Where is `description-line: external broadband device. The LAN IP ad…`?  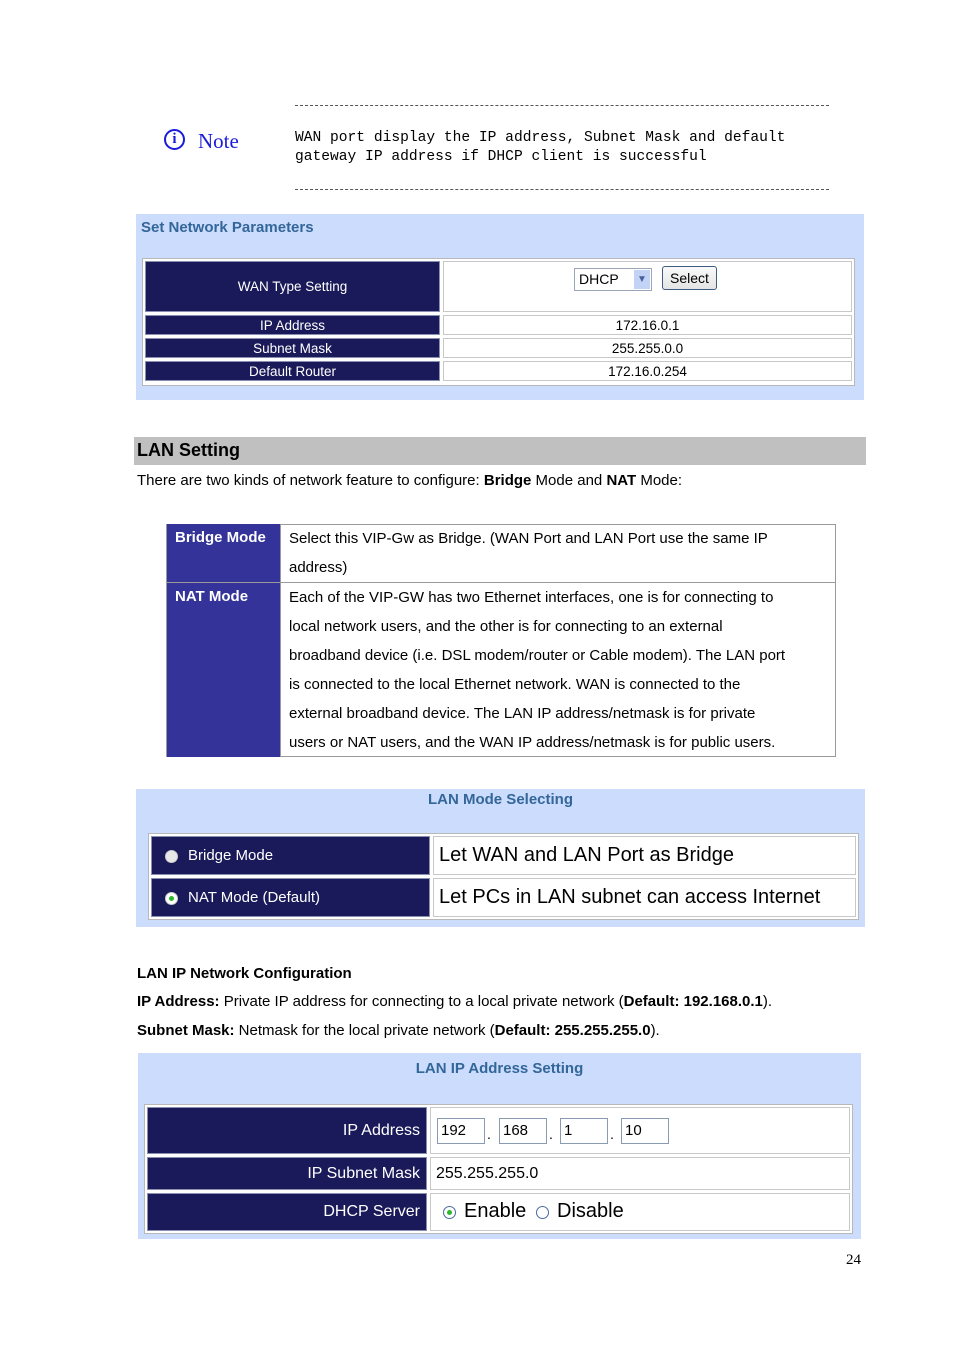 description-line: external broadband device. The LAN IP ad… is located at coordinates (522, 713).